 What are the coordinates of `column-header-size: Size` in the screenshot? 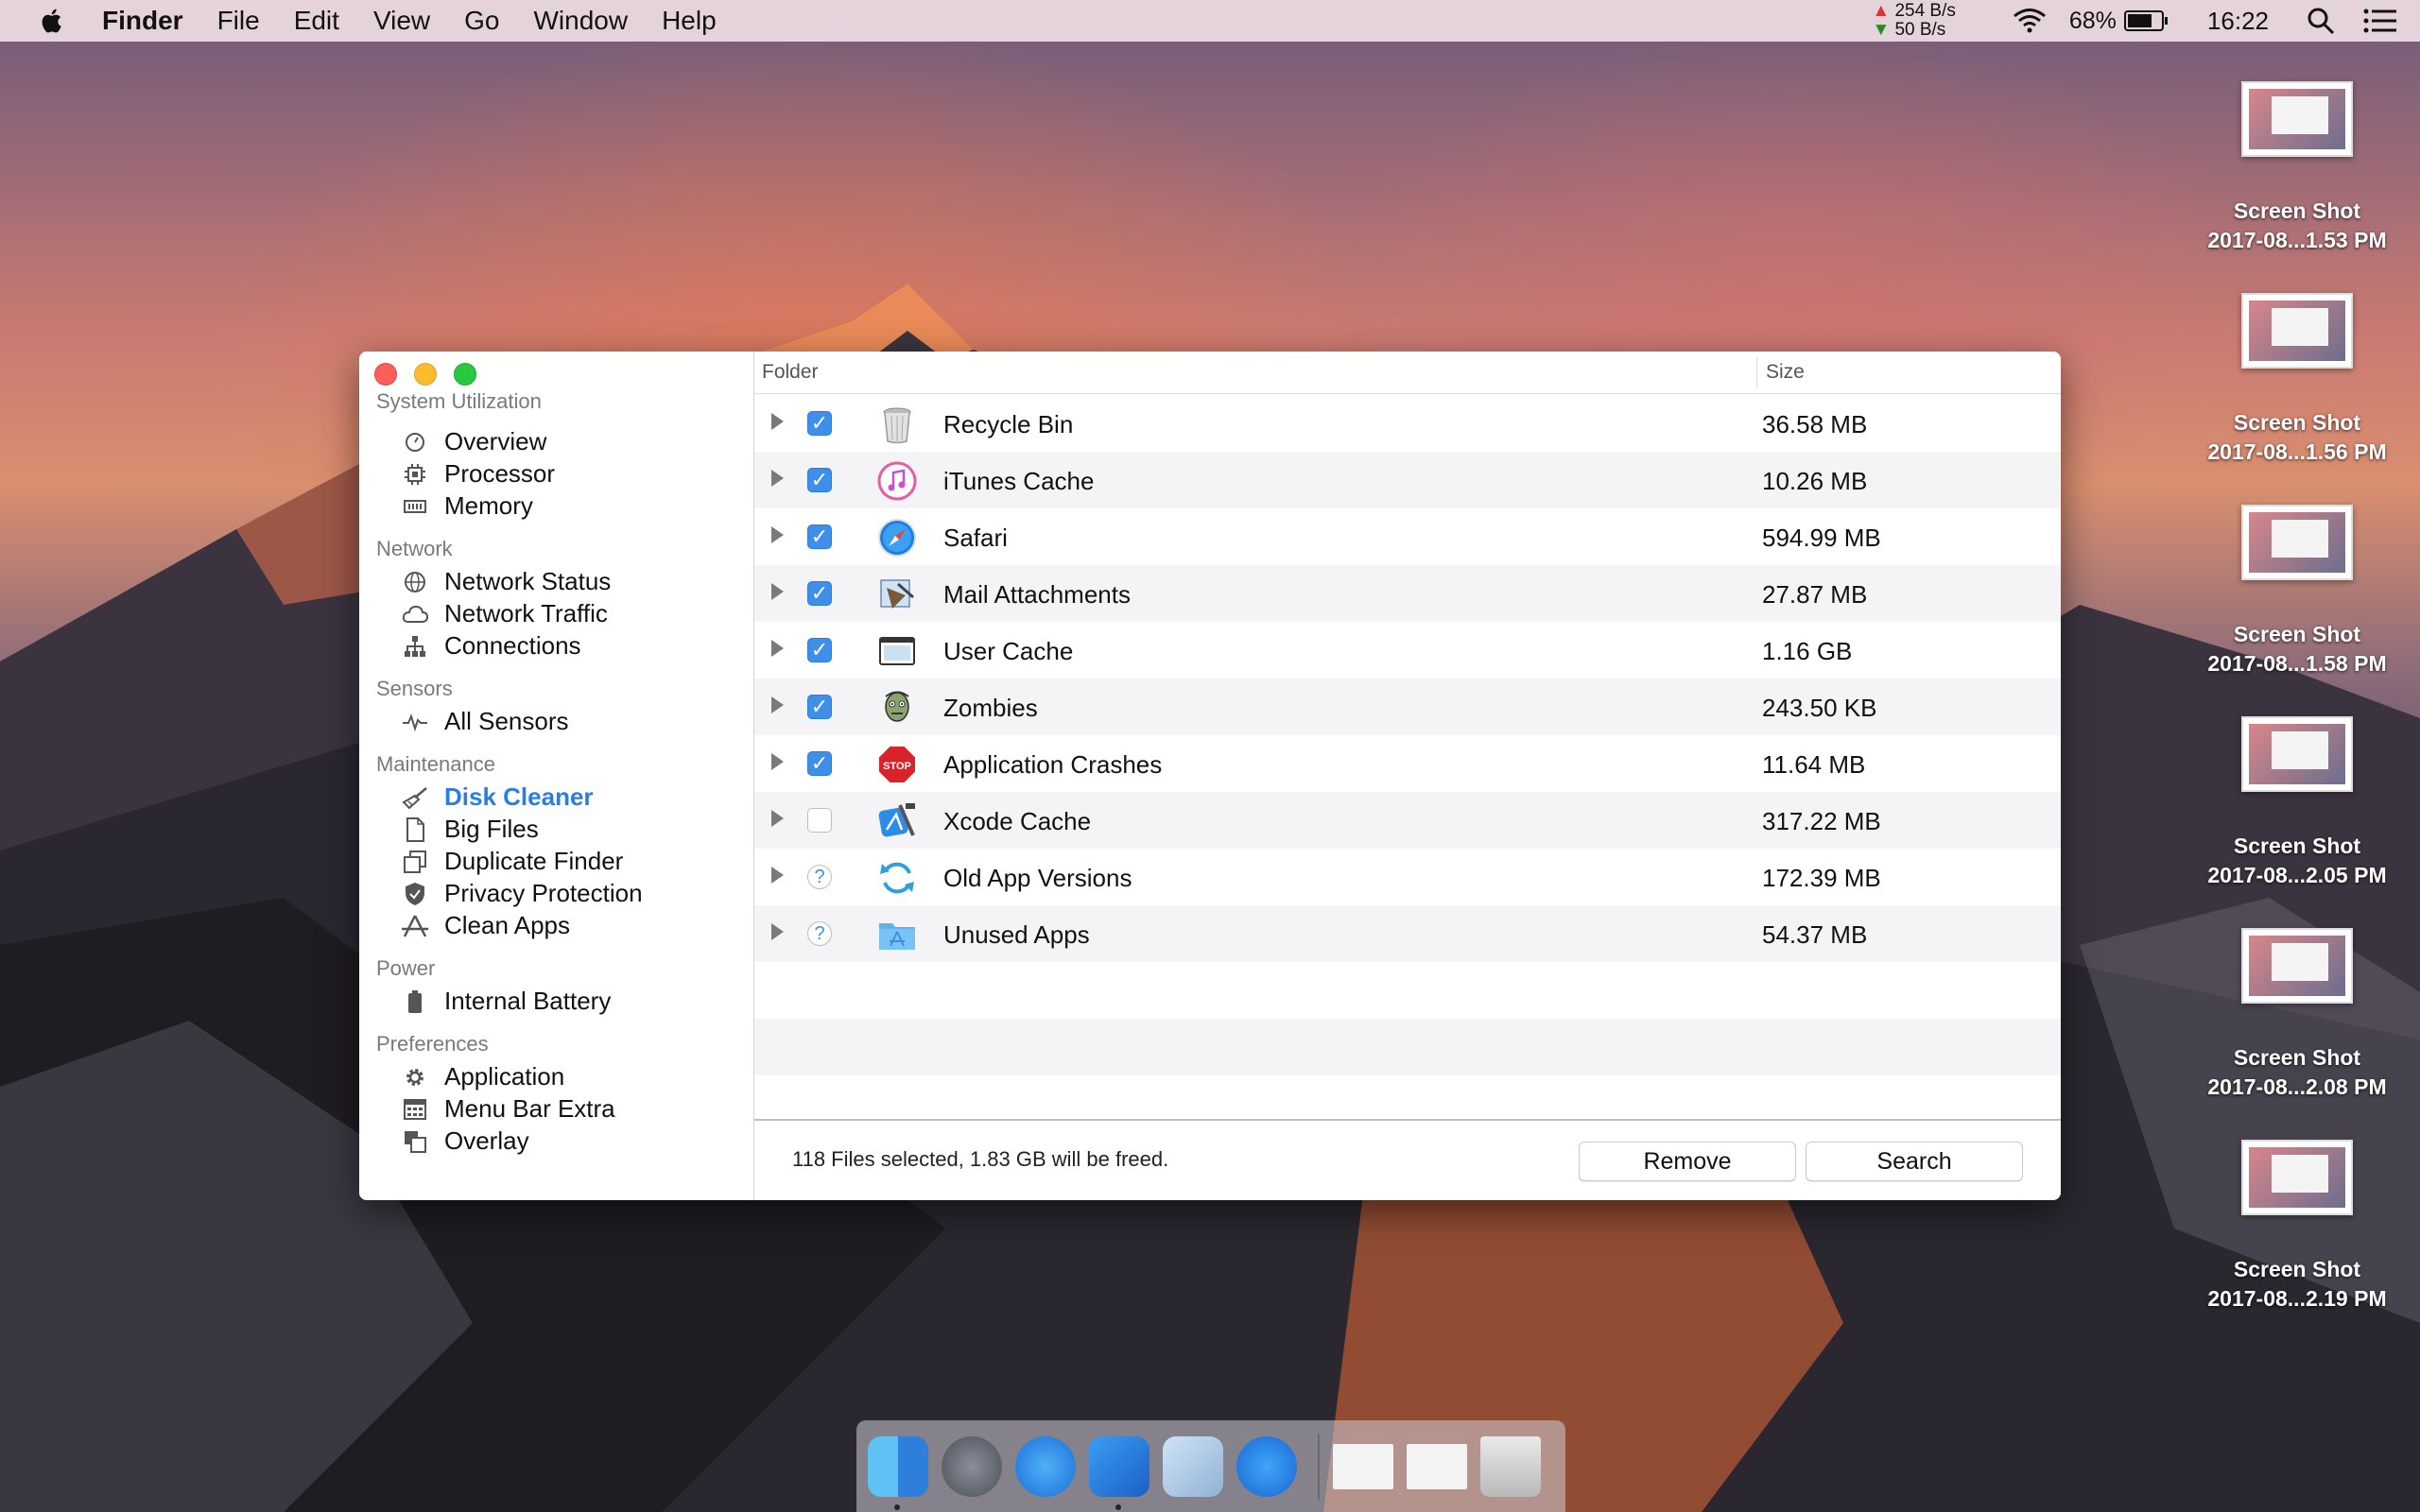 It's located at (1786, 372).